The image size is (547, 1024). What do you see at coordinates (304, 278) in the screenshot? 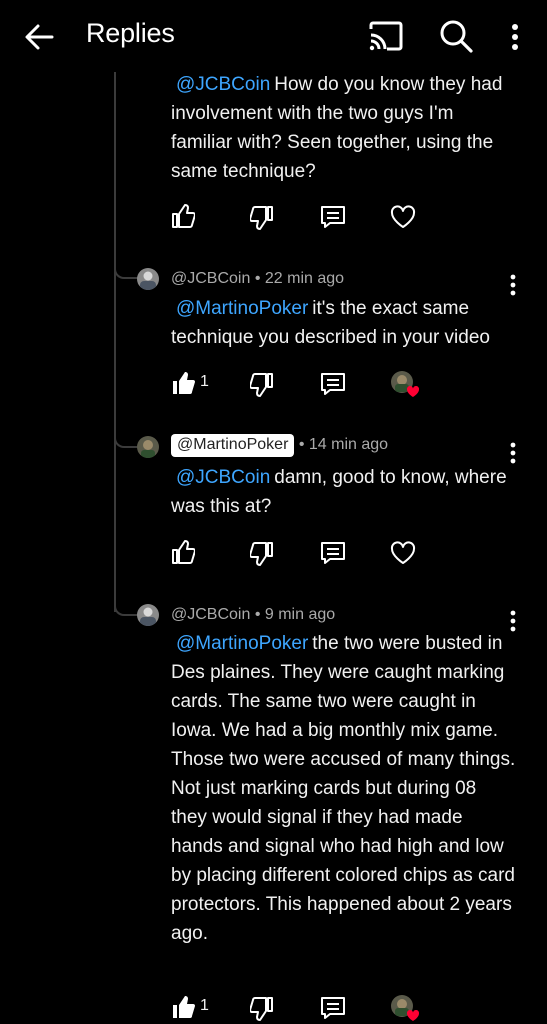
I see `timestamp: 22 min ago` at bounding box center [304, 278].